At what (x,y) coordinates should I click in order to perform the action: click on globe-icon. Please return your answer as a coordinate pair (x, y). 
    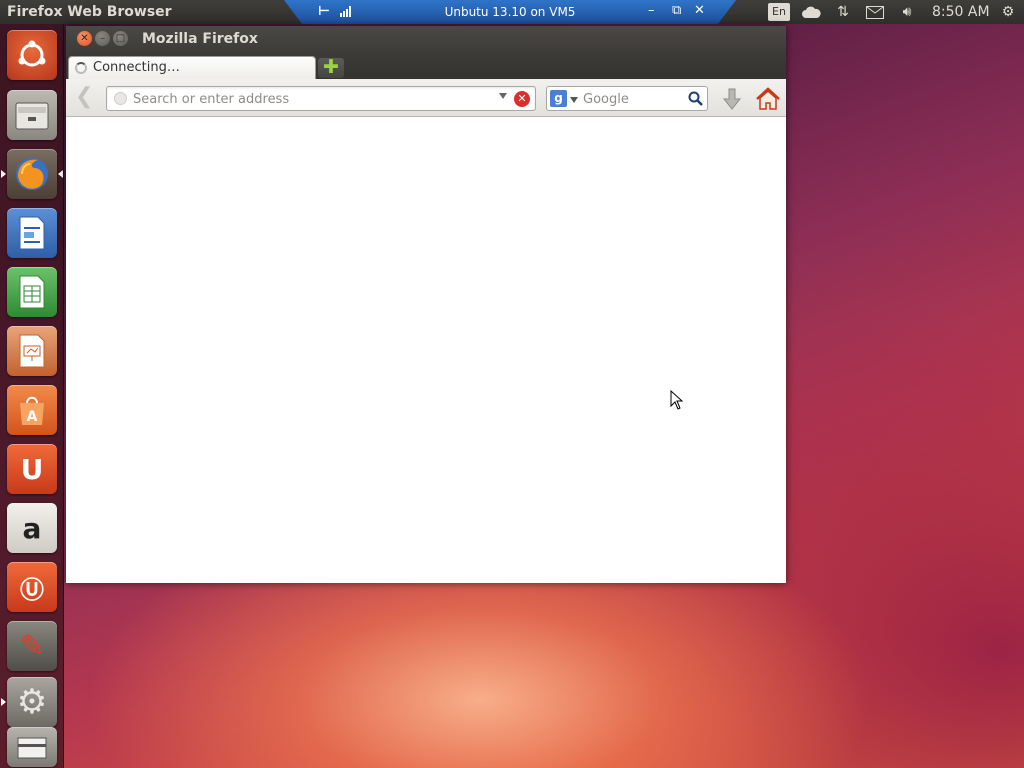
    Looking at the image, I should click on (120, 98).